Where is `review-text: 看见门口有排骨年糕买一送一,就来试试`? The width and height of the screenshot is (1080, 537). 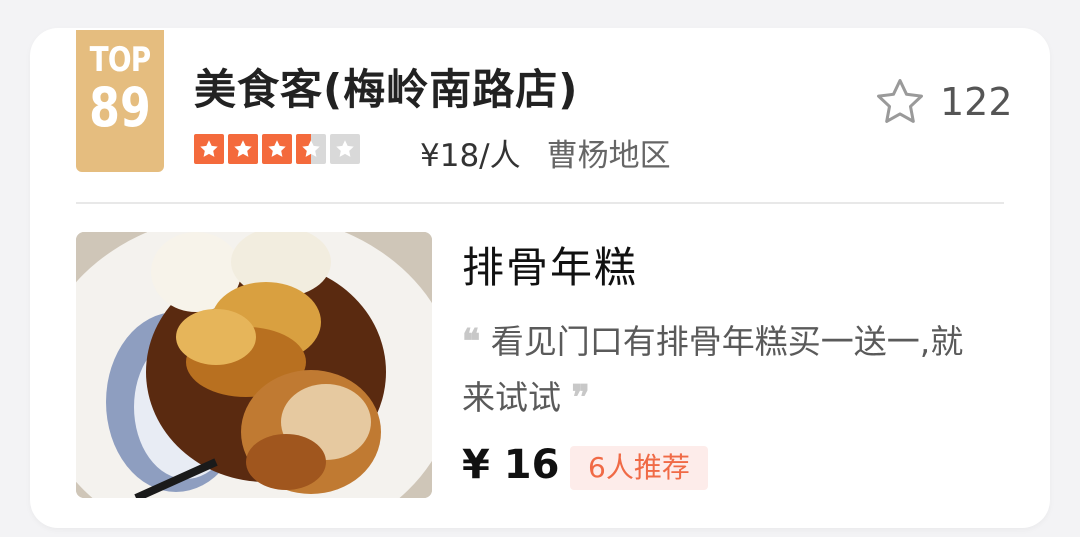 review-text: 看见门口有排骨年糕买一送一,就来试试 is located at coordinates (713, 369).